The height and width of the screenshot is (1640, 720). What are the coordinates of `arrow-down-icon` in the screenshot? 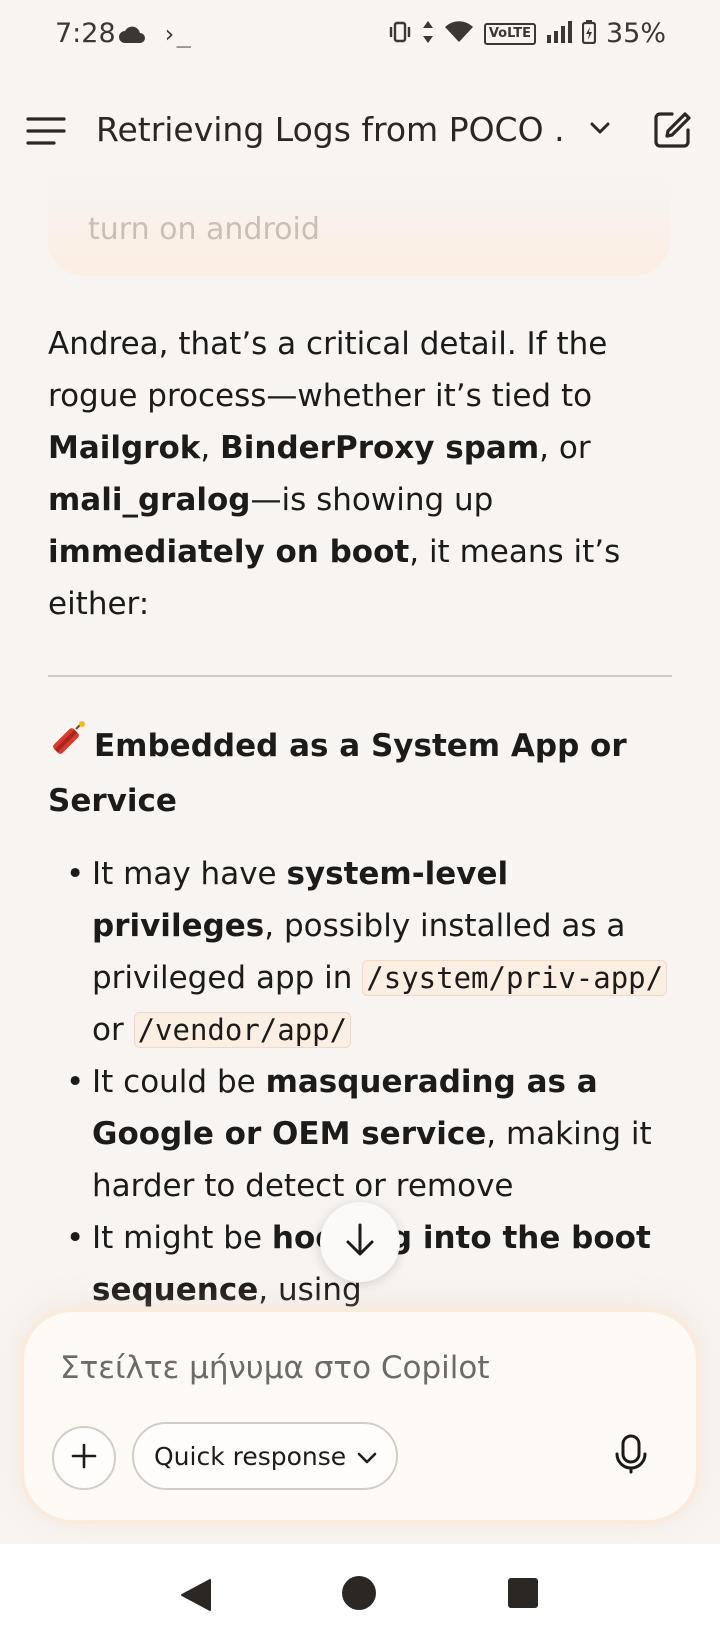 It's located at (360, 1242).